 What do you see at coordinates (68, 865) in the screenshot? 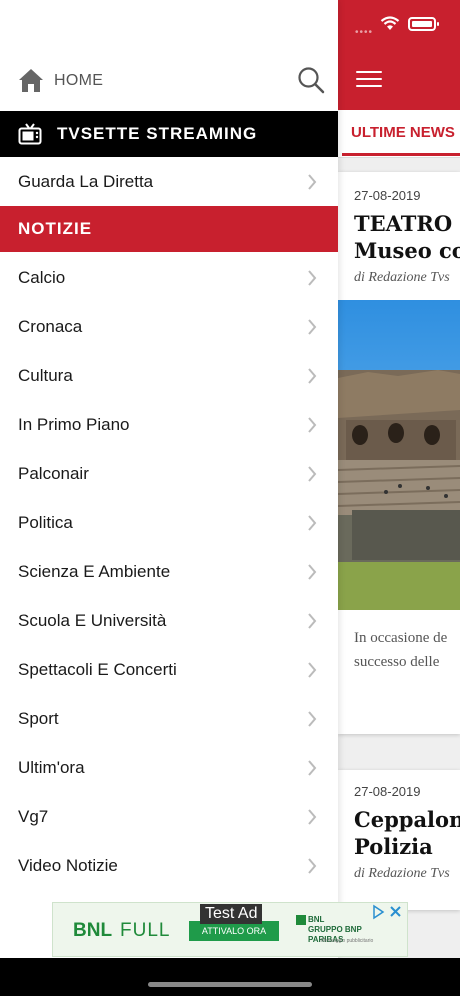
I see `menu-item-label: Video Notizie` at bounding box center [68, 865].